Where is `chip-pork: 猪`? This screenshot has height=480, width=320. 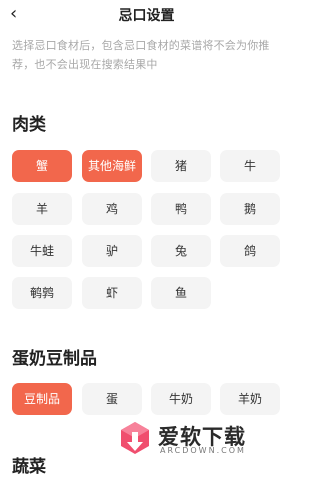
chip-pork: 猪 is located at coordinates (181, 166).